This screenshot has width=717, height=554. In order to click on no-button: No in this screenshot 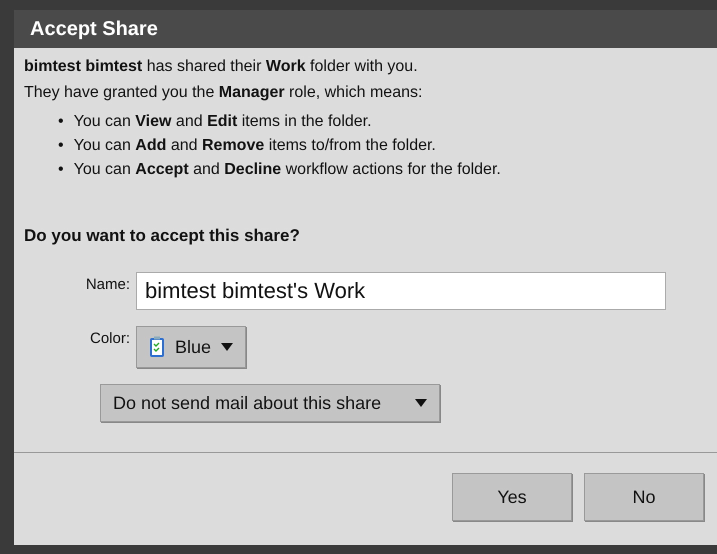, I will do `click(644, 497)`.